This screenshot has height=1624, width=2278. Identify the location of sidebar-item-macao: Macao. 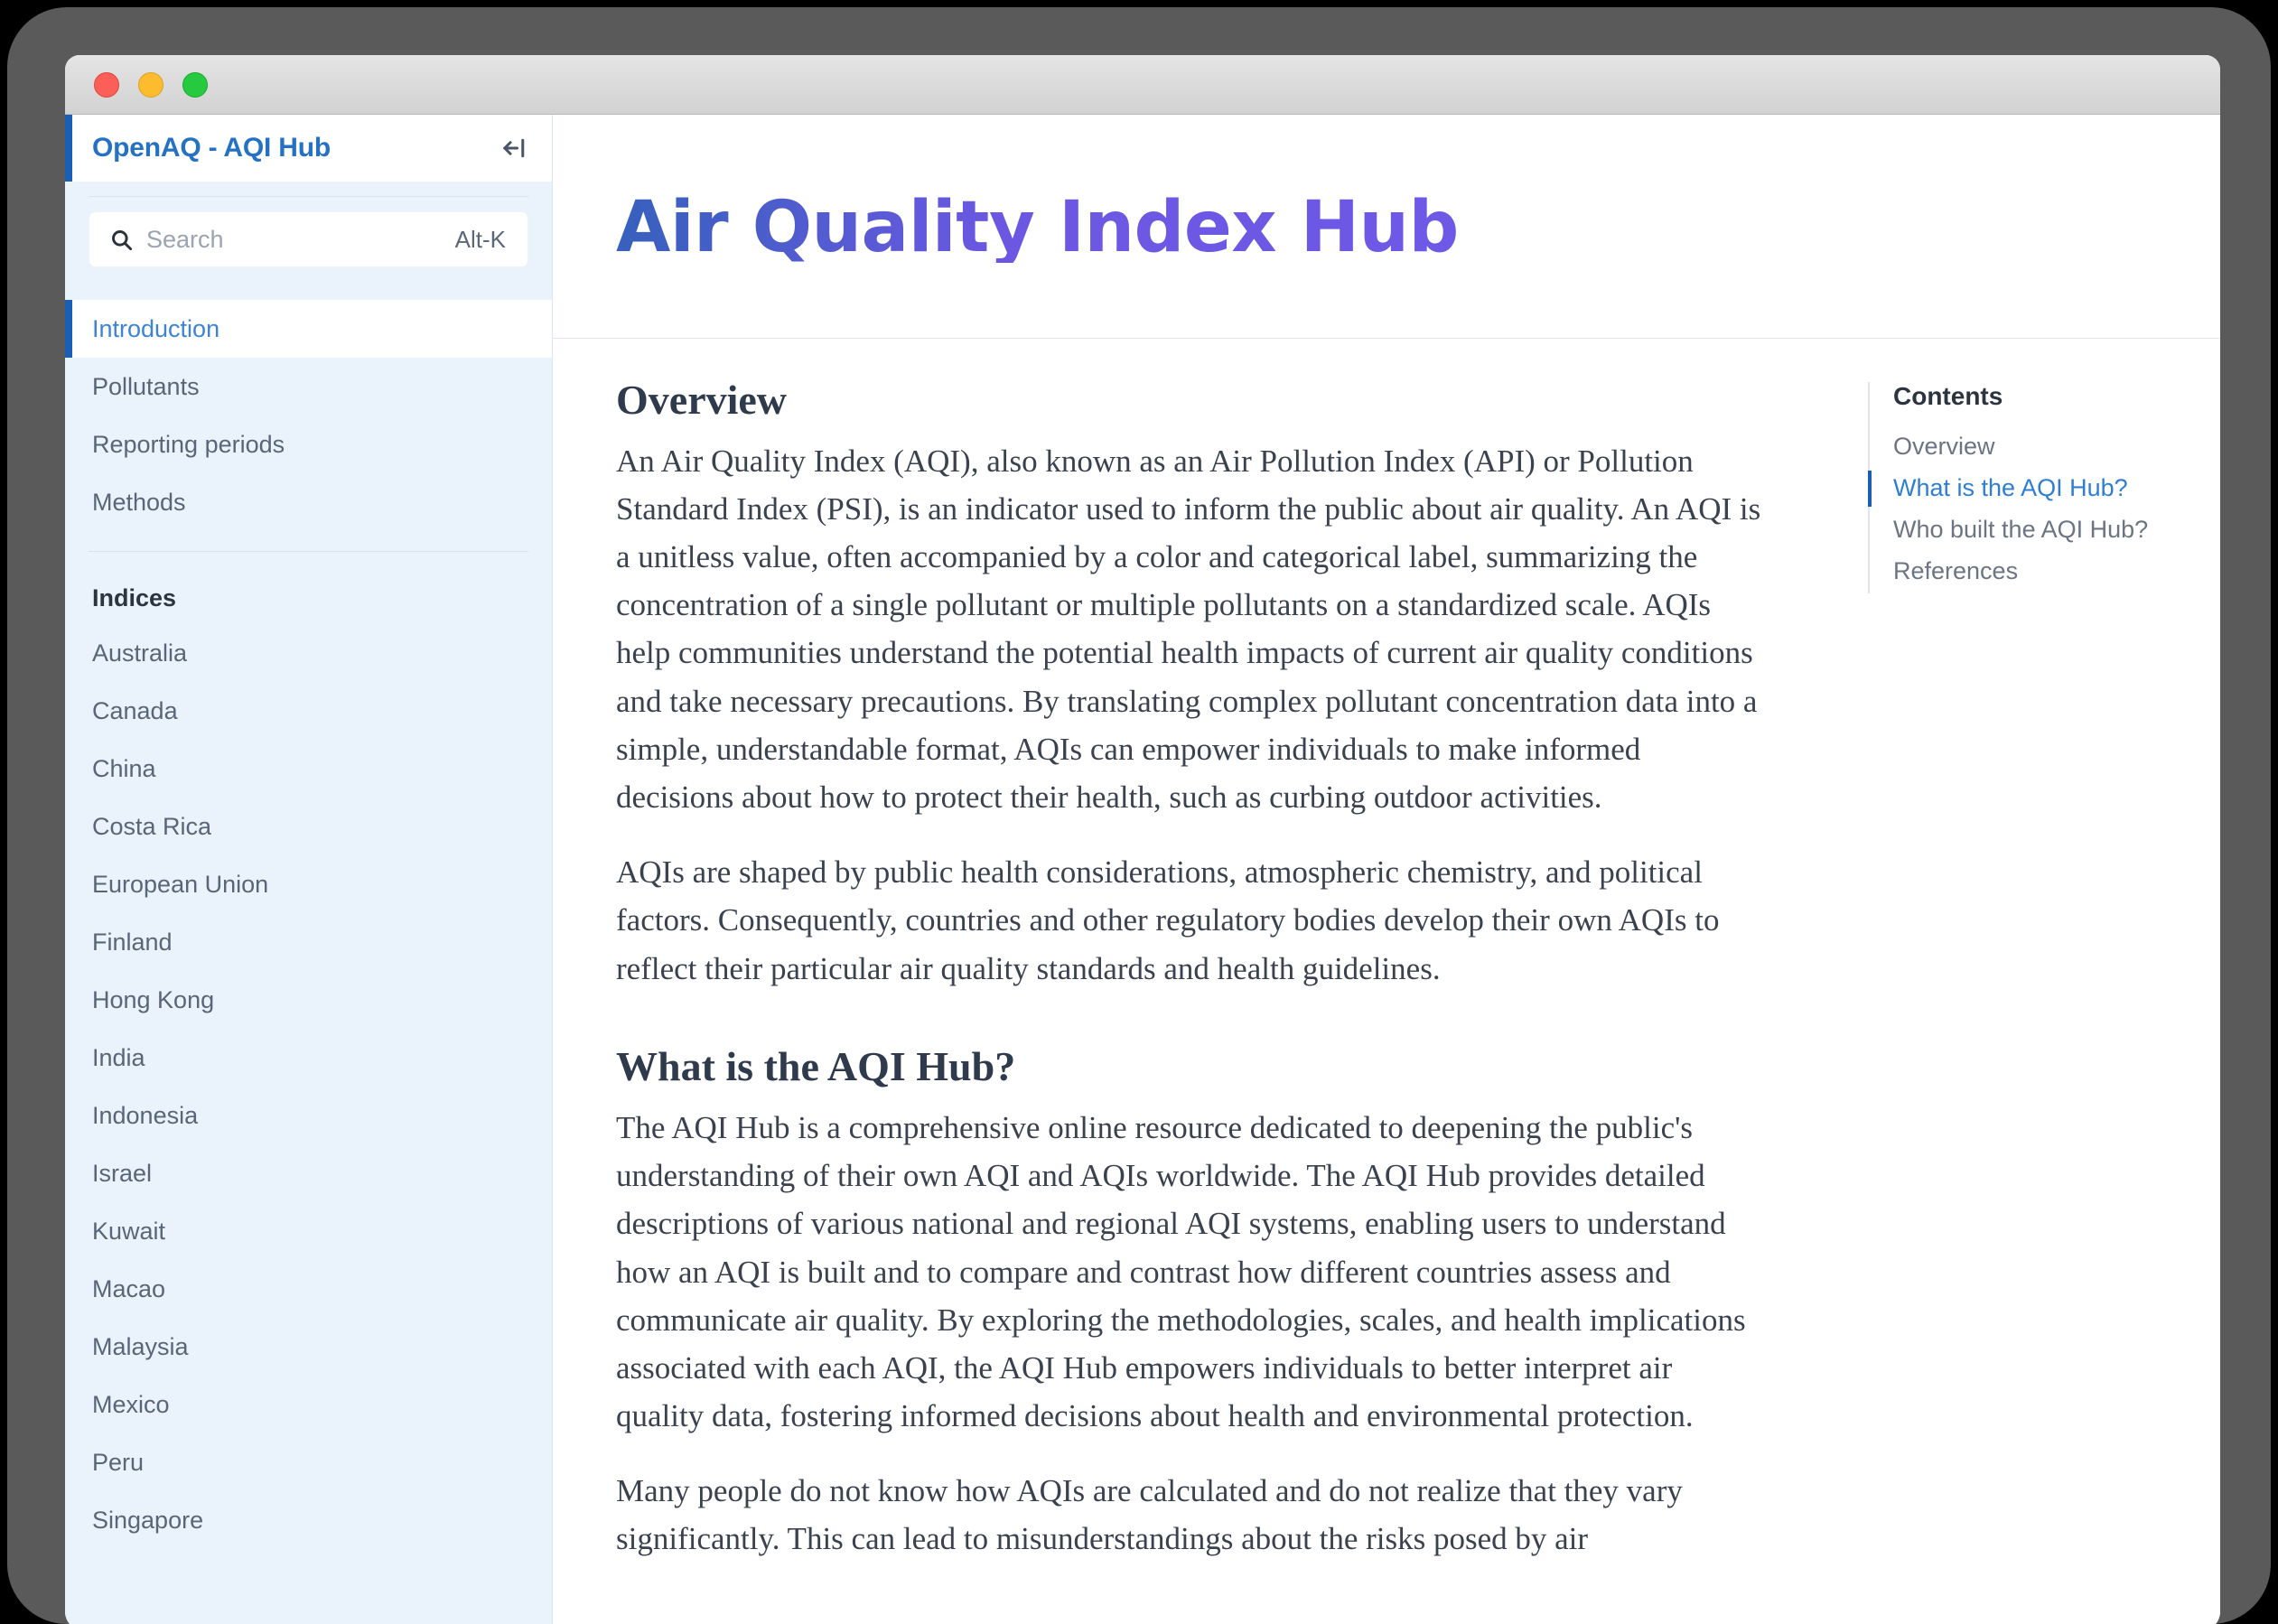
(308, 1289).